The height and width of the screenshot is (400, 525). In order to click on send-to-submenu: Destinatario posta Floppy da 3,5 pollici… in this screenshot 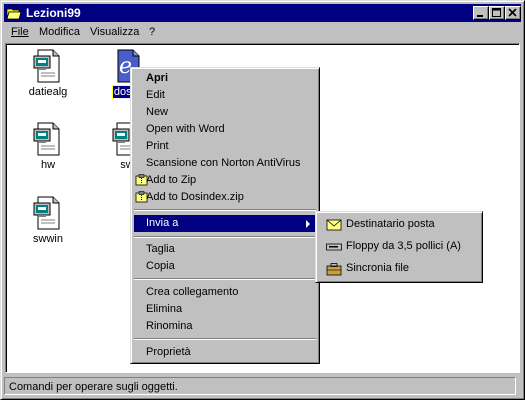, I will do `click(399, 247)`.